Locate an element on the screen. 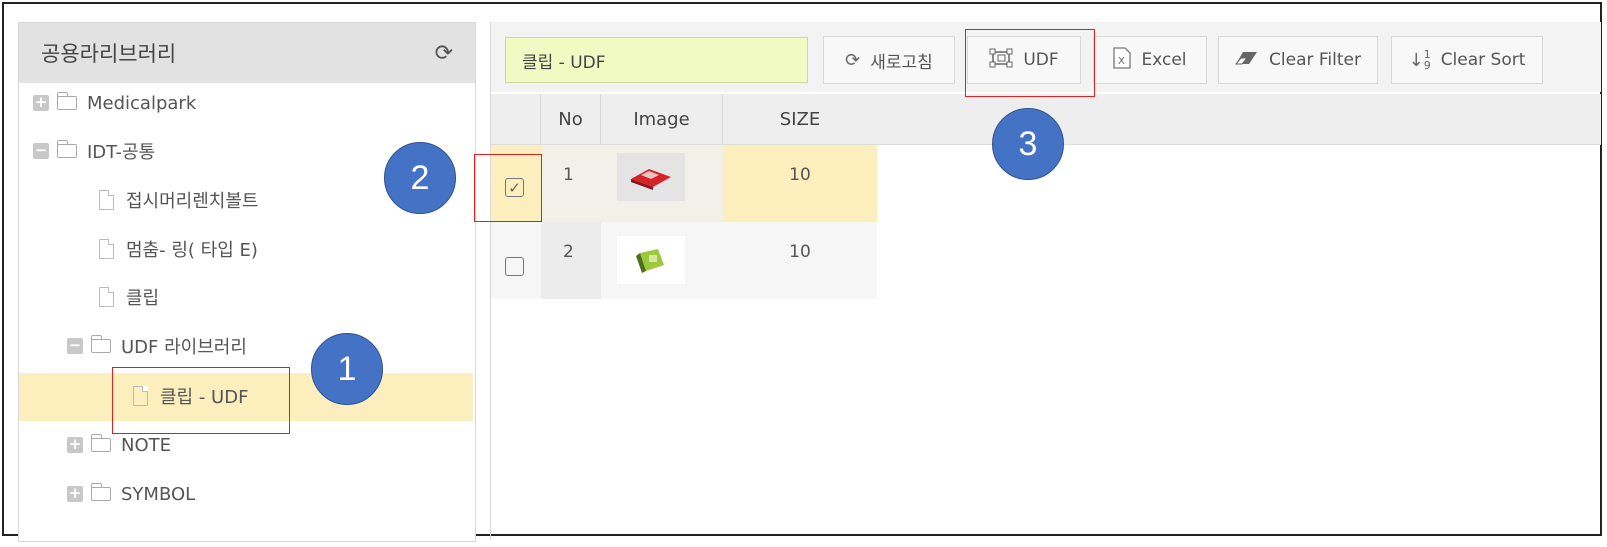  table-row: ✓ 1 10 is located at coordinates (684, 183).